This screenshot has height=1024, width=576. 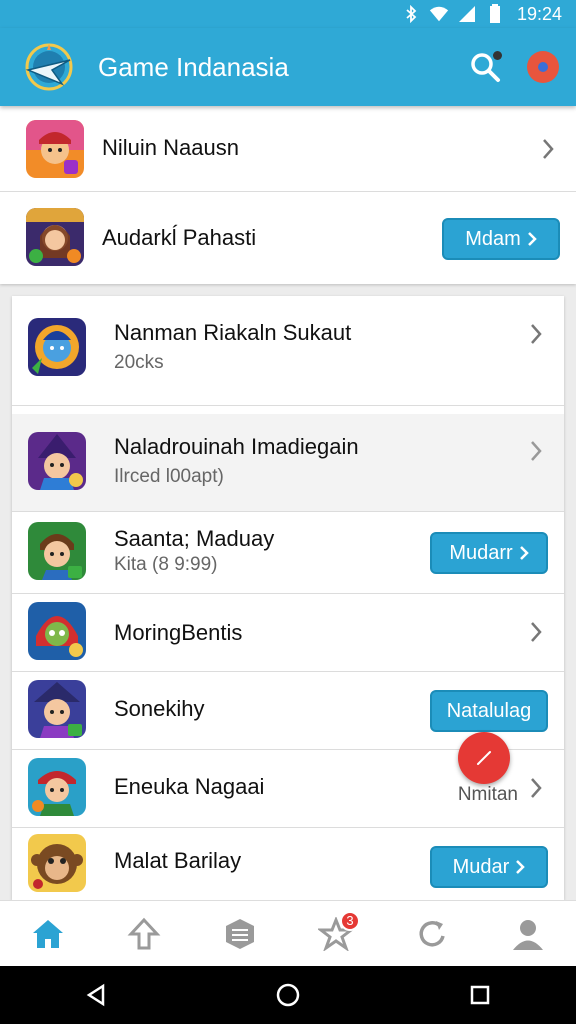 What do you see at coordinates (57, 709) in the screenshot?
I see `game-icon-witch` at bounding box center [57, 709].